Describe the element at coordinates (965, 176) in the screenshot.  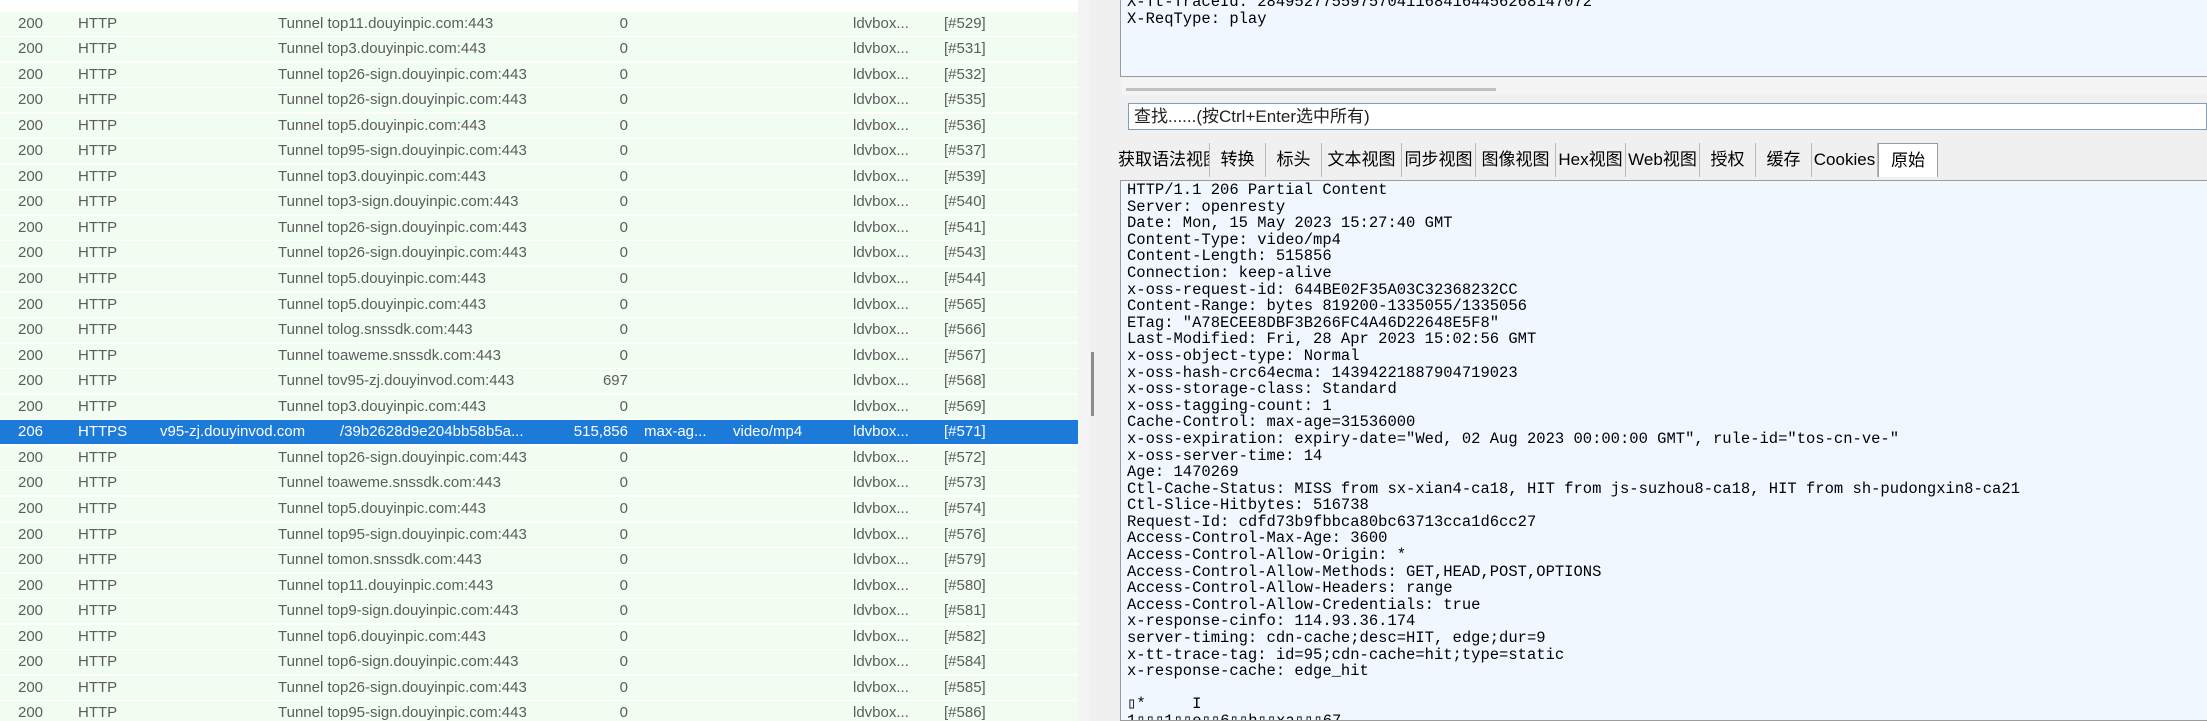
I see `session-comments: [#539]` at that location.